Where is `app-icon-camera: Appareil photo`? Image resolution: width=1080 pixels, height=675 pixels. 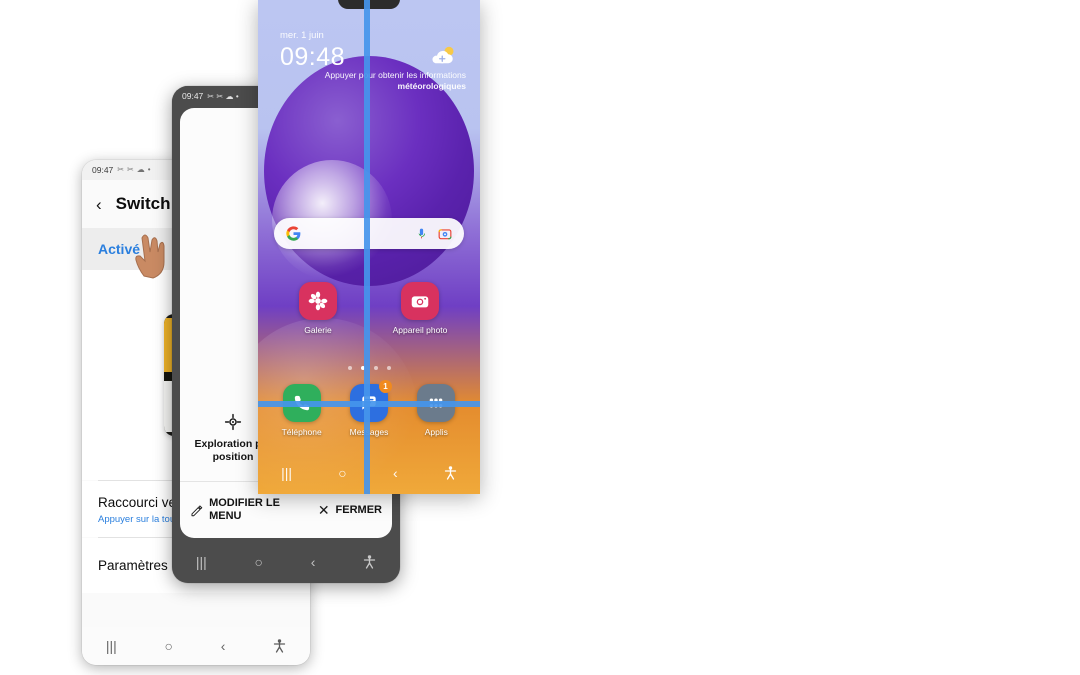 app-icon-camera: Appareil photo is located at coordinates (420, 308).